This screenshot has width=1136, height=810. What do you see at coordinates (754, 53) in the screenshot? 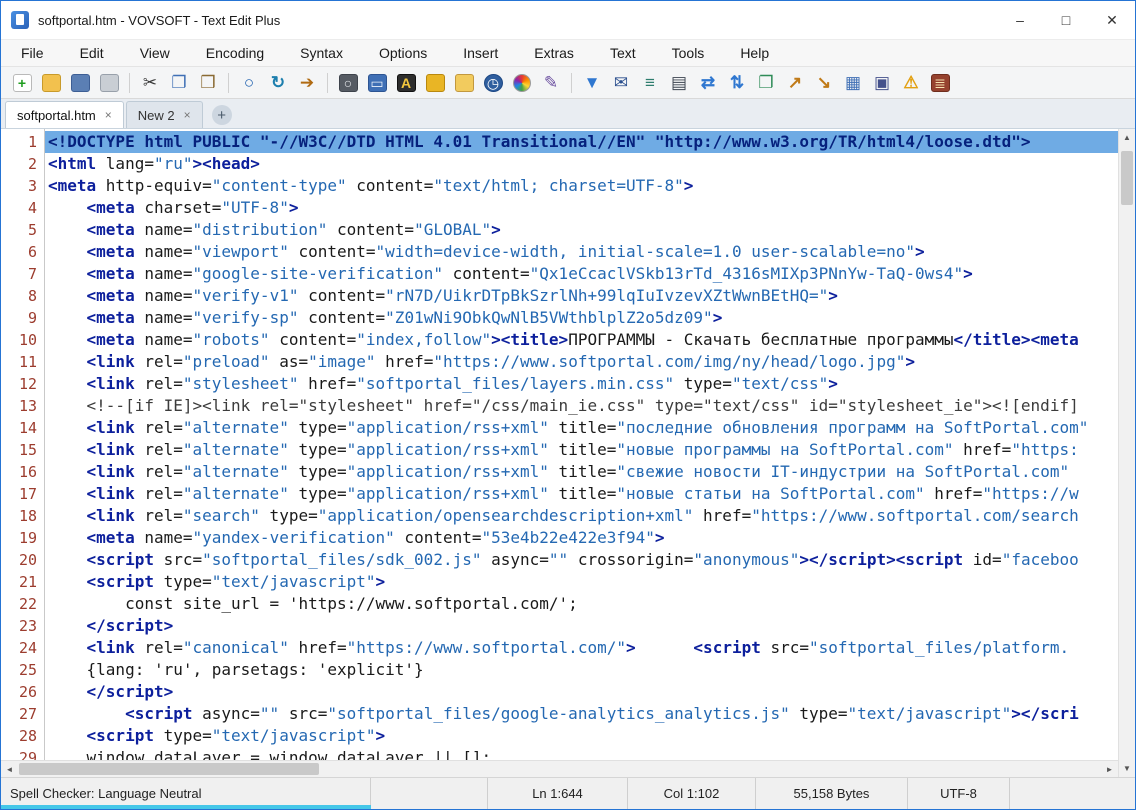
I see `menu-item-help: Help` at bounding box center [754, 53].